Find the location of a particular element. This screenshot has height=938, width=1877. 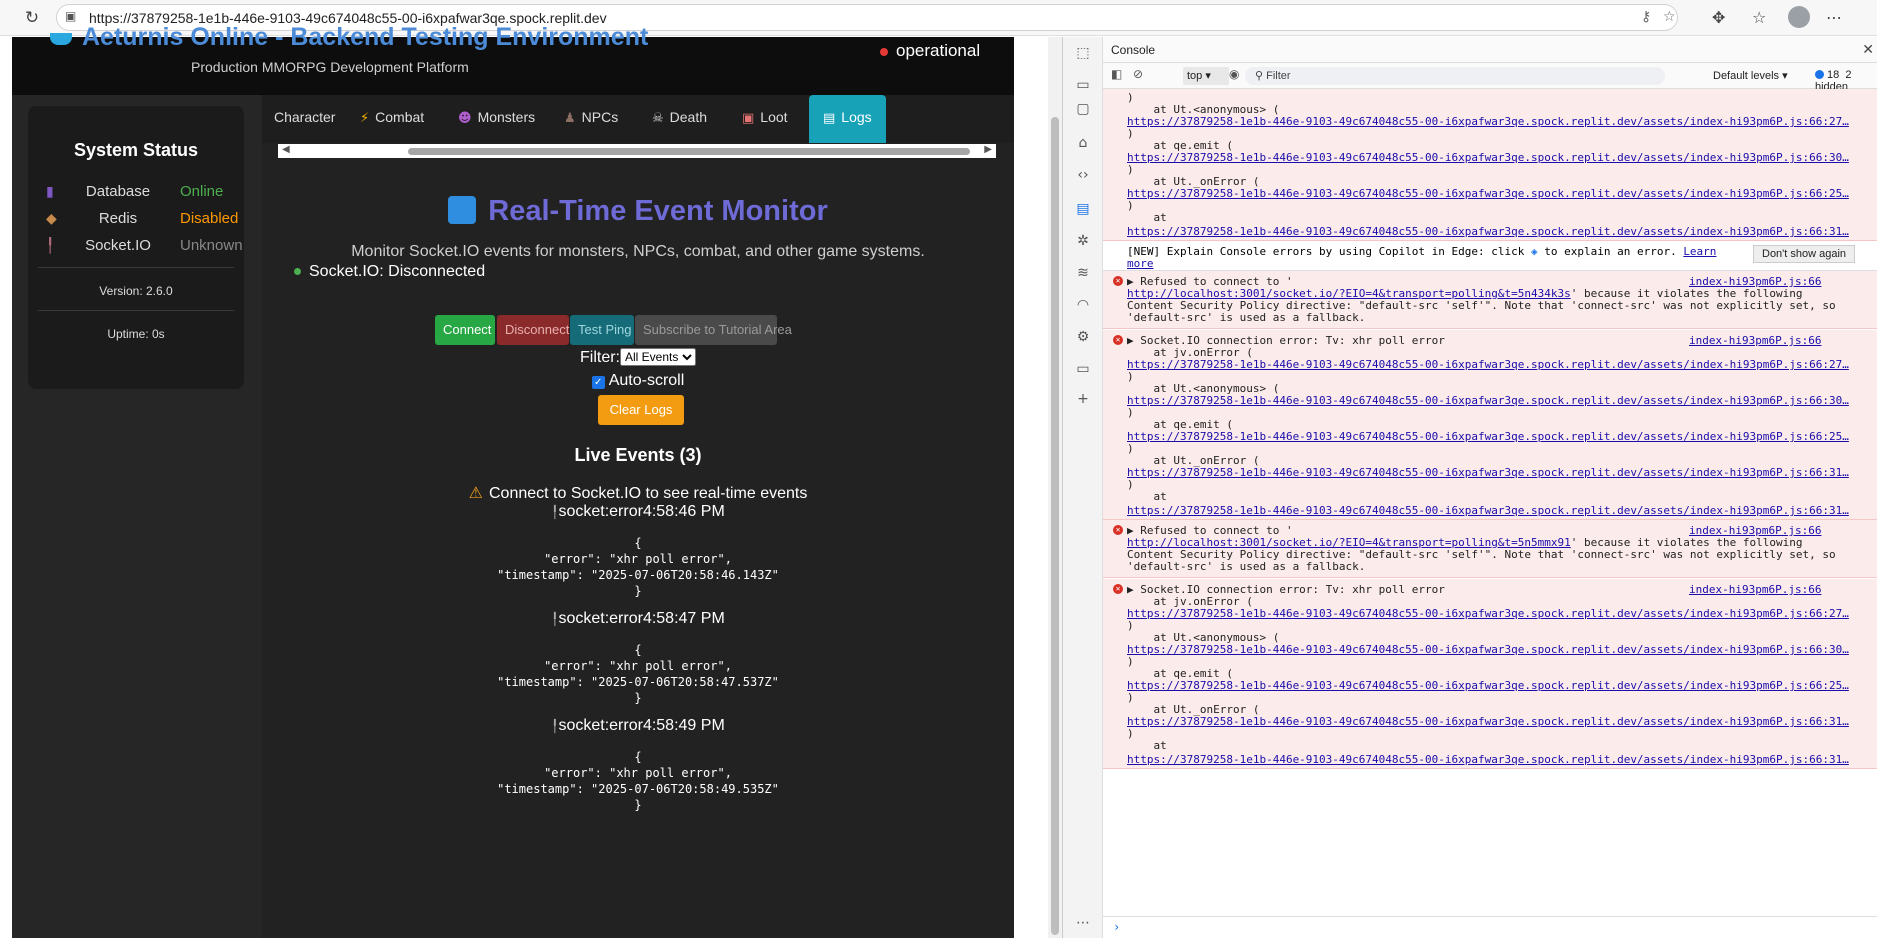

chart-icon: ▤ is located at coordinates (829, 118).